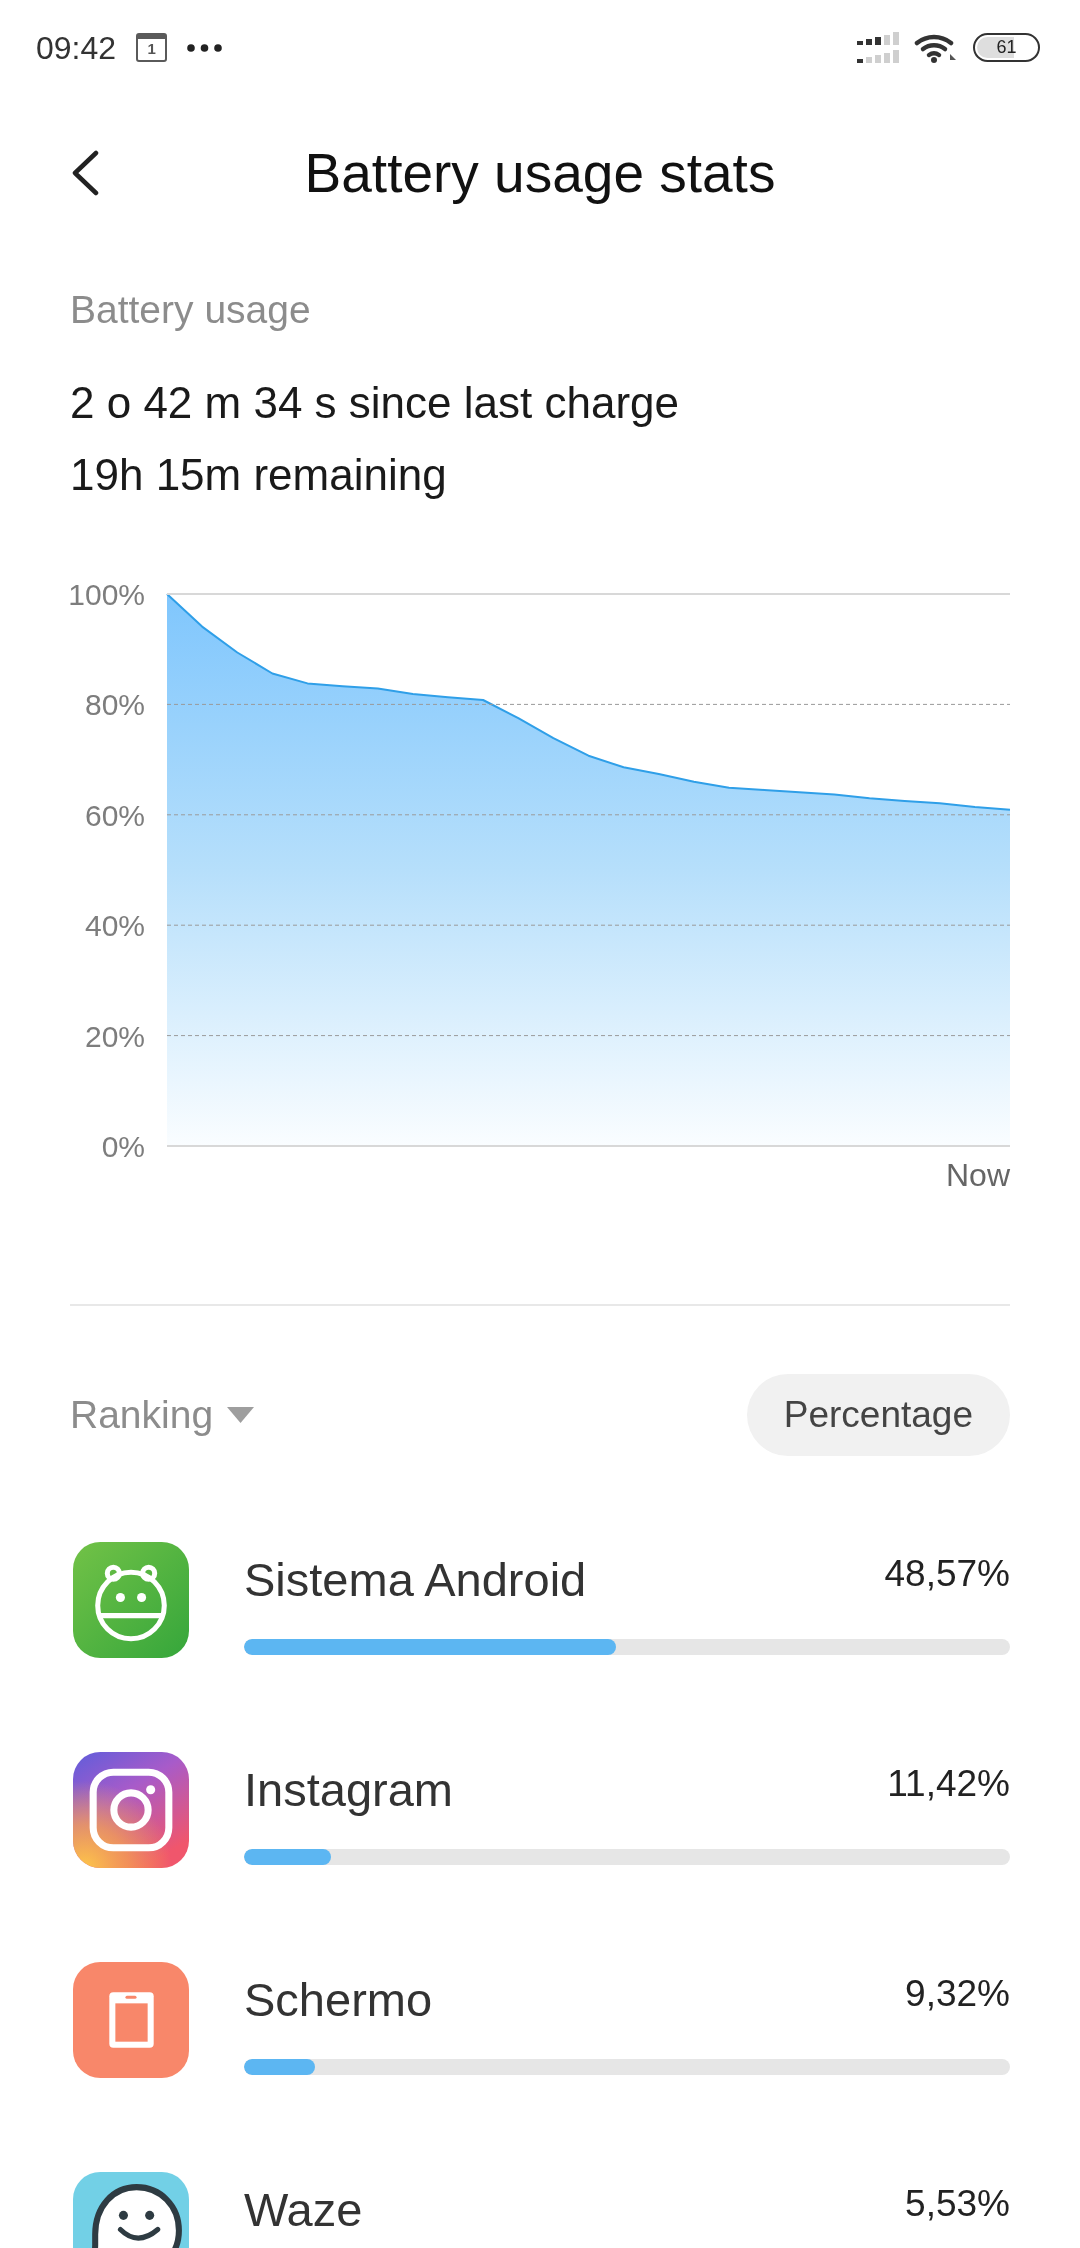 The image size is (1080, 2248). Describe the element at coordinates (114, 1036) in the screenshot. I see `y-axis-label: 20%` at that location.